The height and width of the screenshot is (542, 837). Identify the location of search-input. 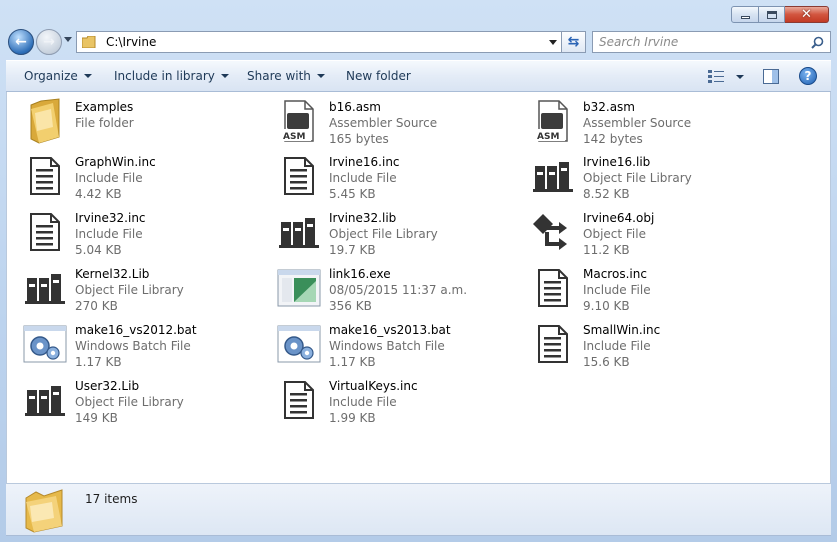
(699, 42).